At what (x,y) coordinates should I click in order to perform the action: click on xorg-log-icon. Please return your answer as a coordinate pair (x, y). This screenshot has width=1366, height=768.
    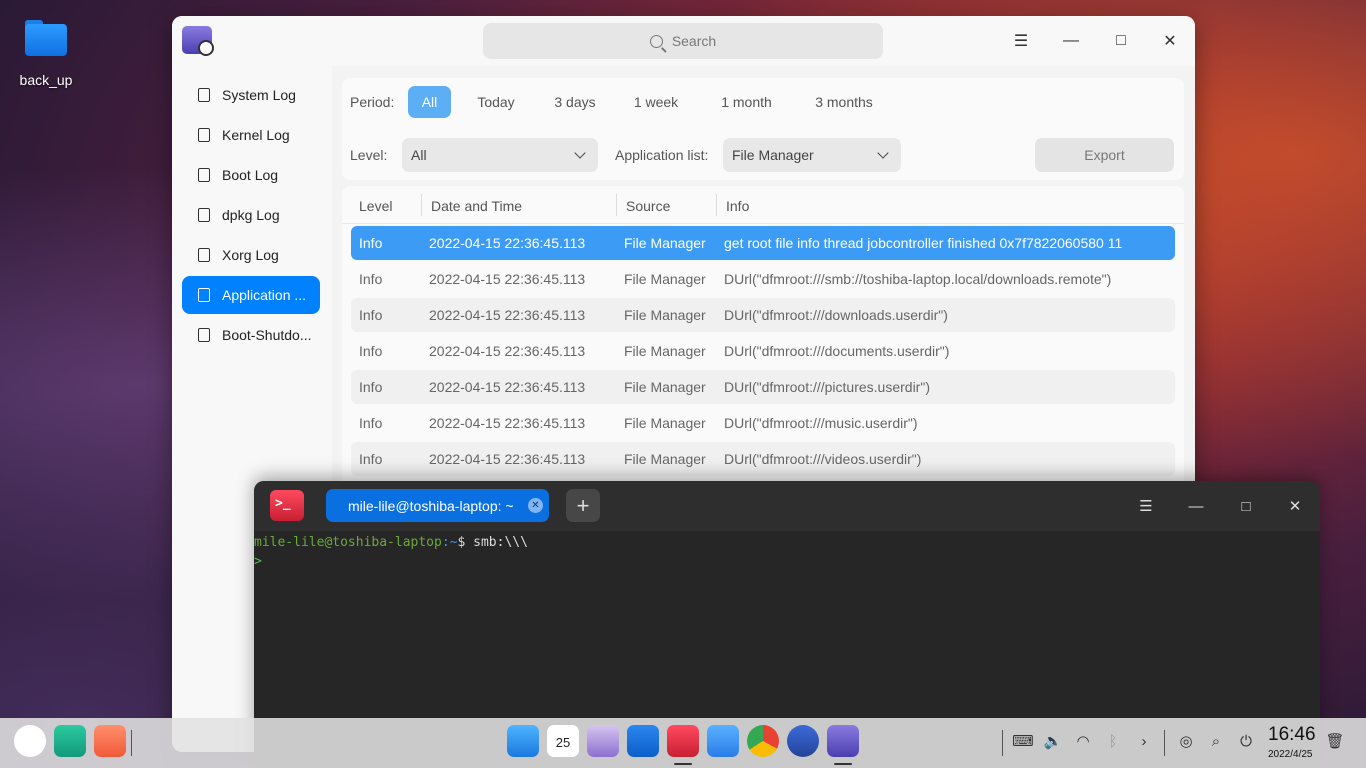
    Looking at the image, I should click on (204, 255).